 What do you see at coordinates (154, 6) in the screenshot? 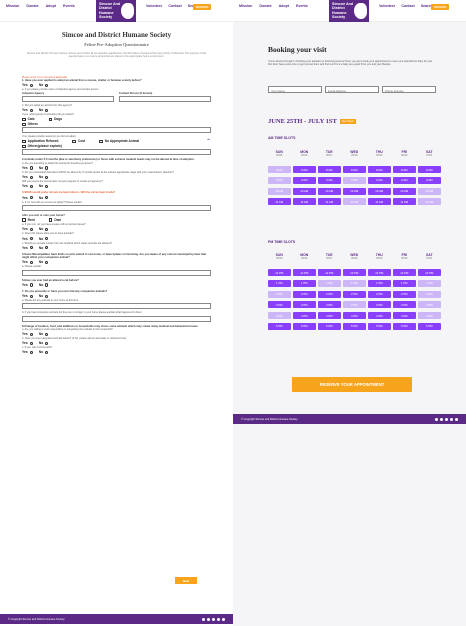
I see `nav-link: Volunteer` at bounding box center [154, 6].